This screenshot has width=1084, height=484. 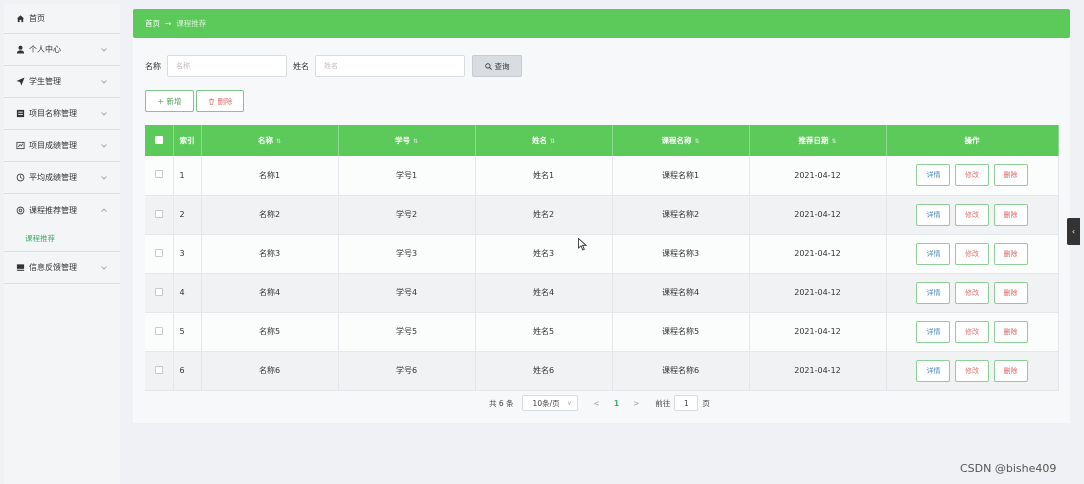 What do you see at coordinates (569, 403) in the screenshot?
I see `chevron-down-icon: ∨` at bounding box center [569, 403].